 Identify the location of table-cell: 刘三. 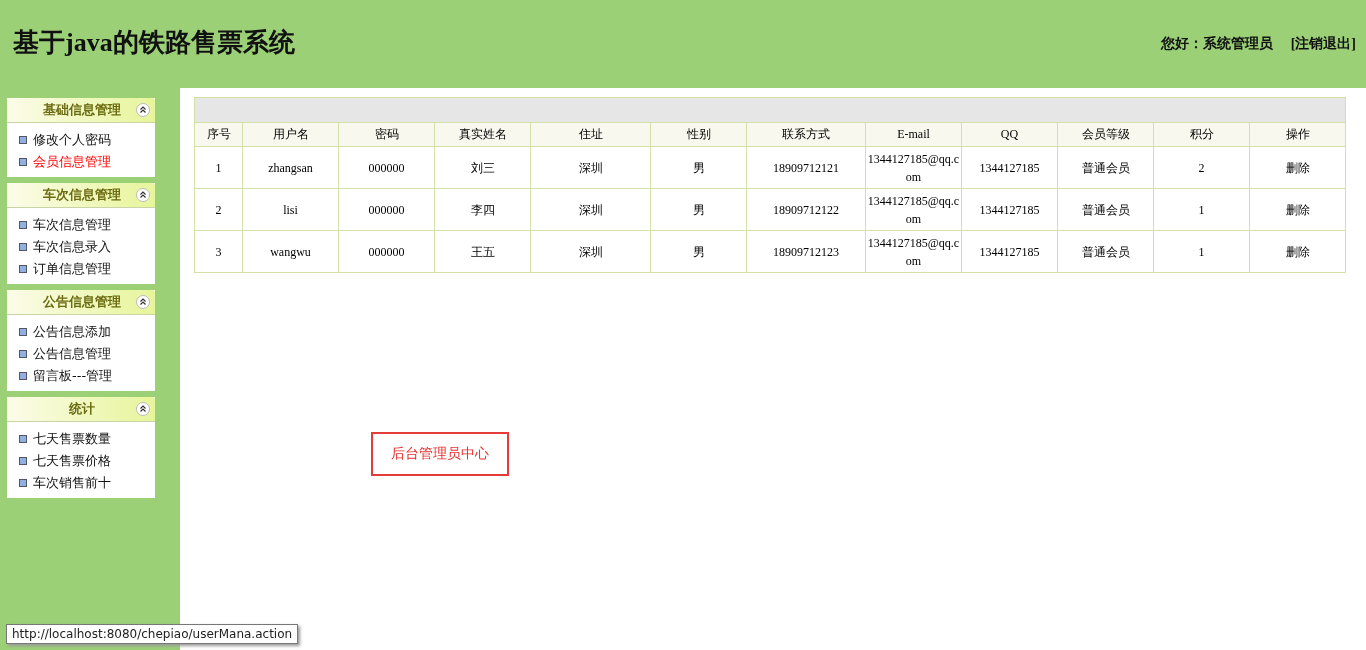
(482, 167).